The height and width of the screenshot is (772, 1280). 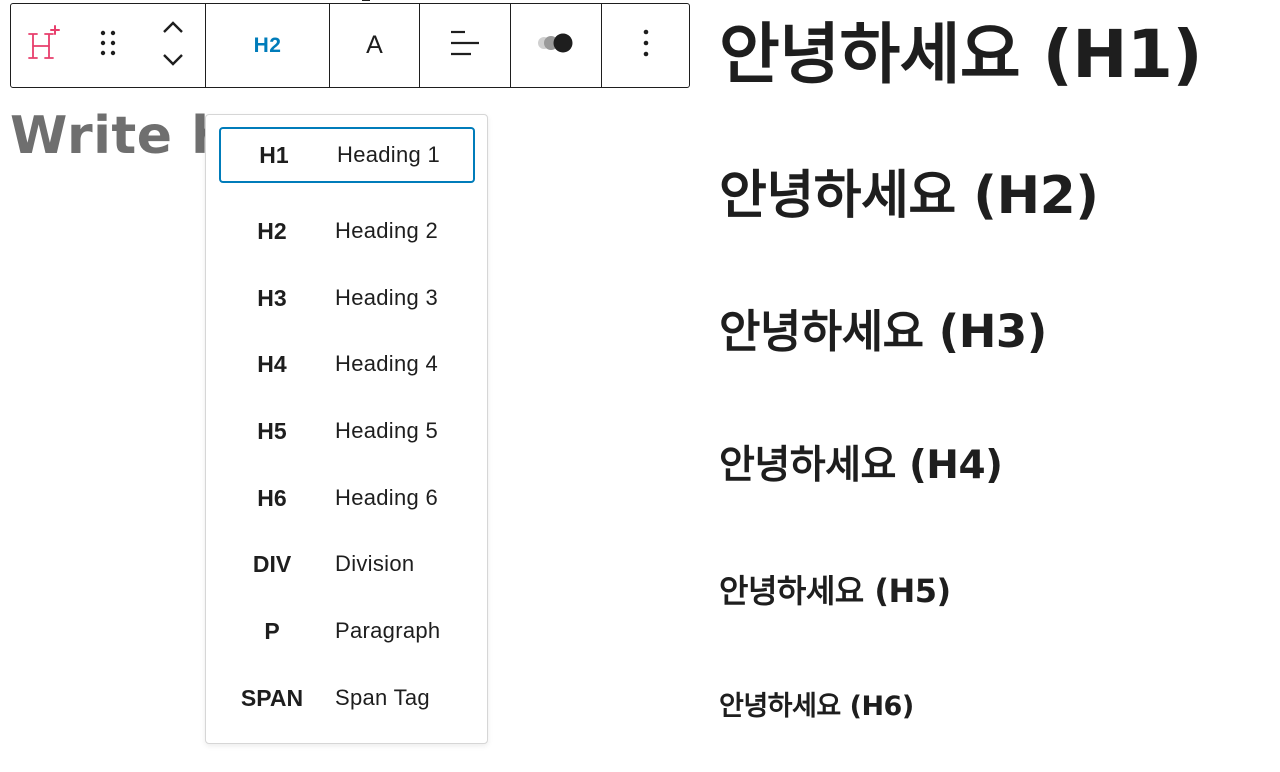 I want to click on preview-heading-h5: 안녕하세요 (H5), so click(x=835, y=591).